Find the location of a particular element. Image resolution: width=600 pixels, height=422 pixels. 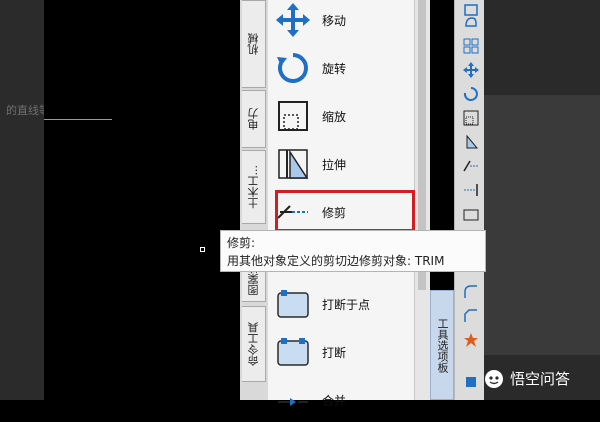

palette-tab-strip: 机械 电力 土木工... 图案填... 命令工具 is located at coordinates (254, 200).